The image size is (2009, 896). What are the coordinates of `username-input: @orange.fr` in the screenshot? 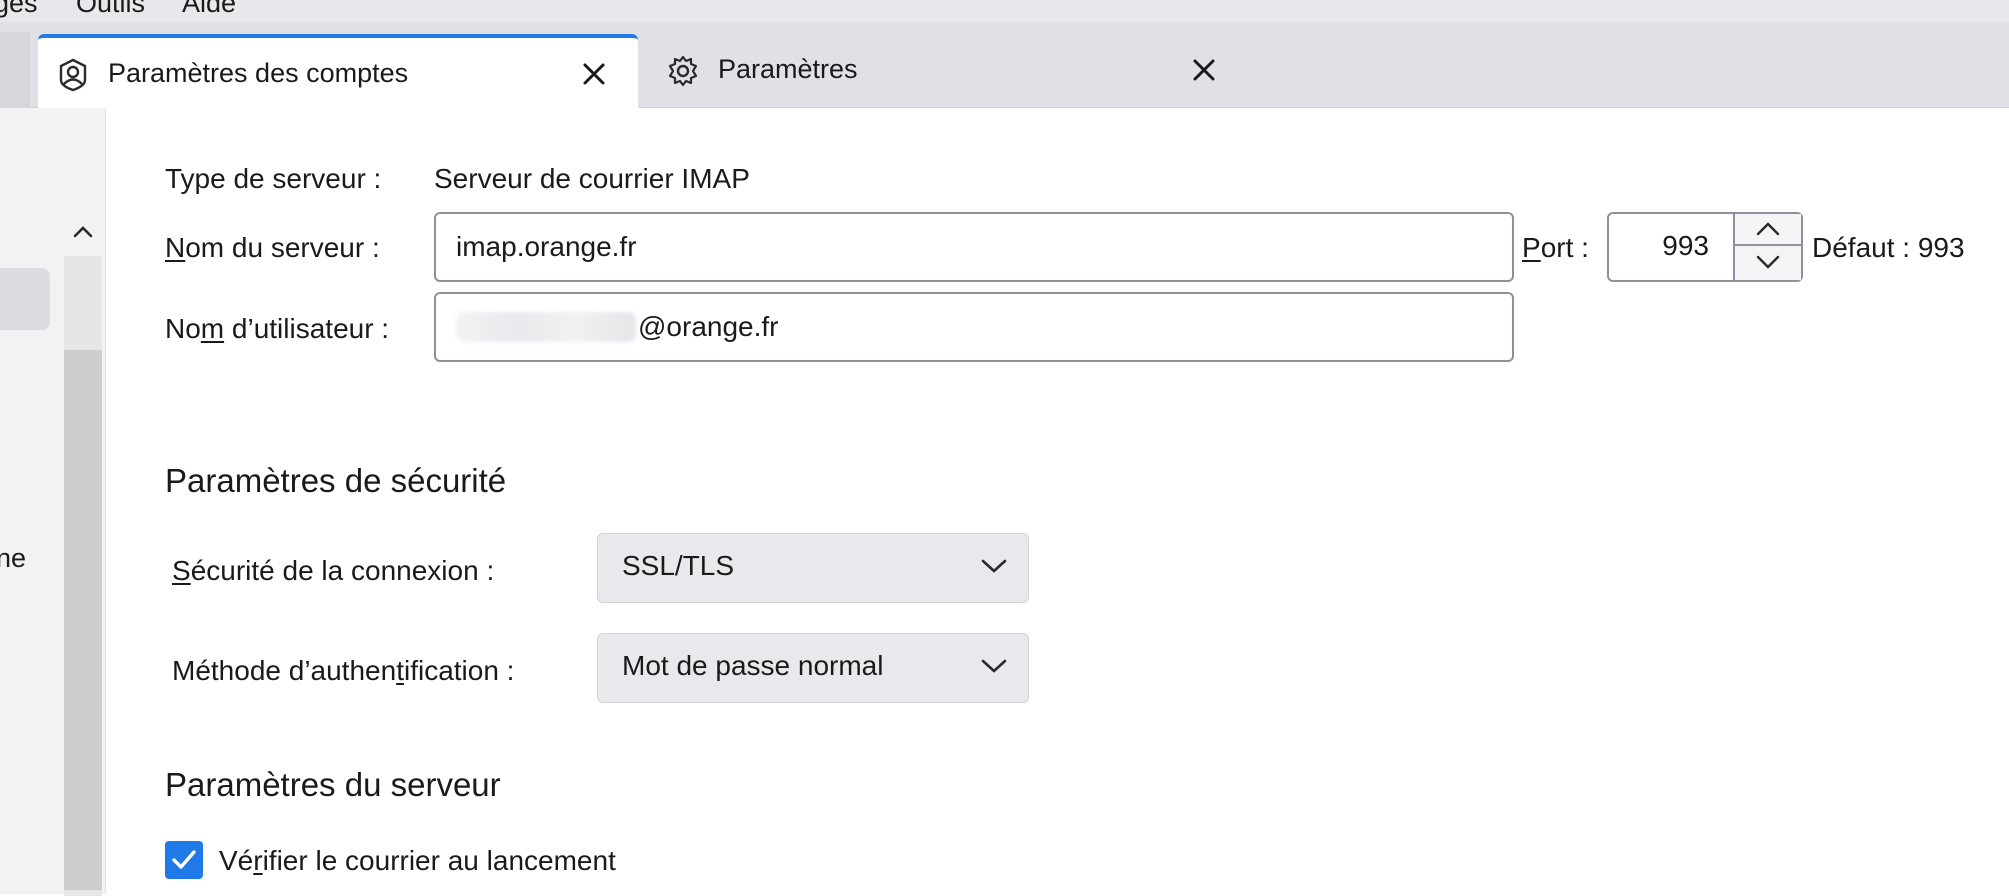 It's located at (974, 327).